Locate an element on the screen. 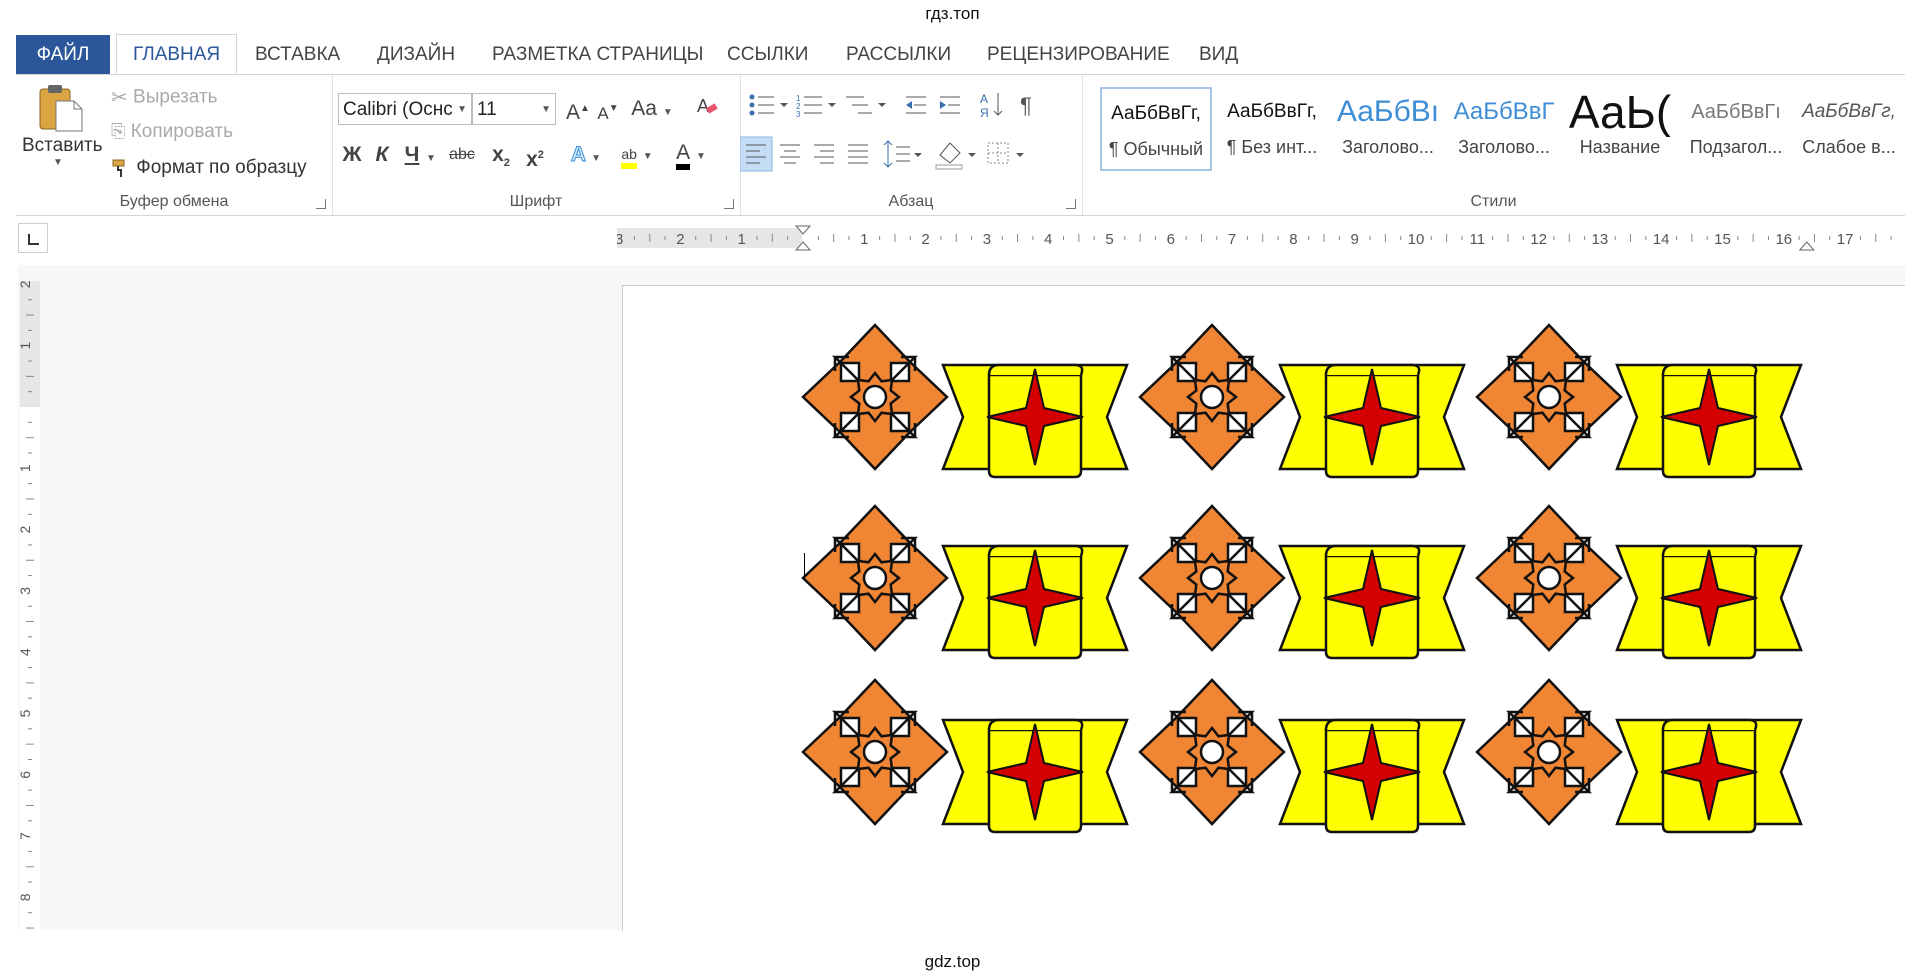 This screenshot has width=1905, height=978. eraser-icon: A is located at coordinates (707, 106).